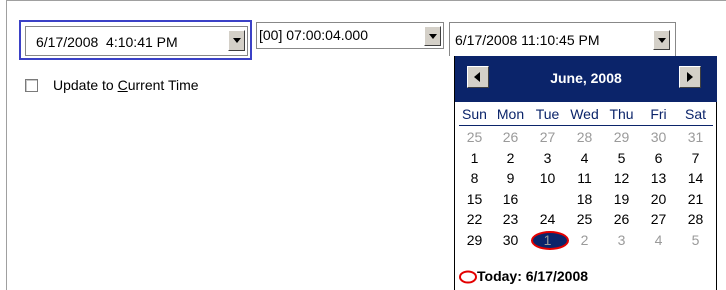 Image resolution: width=726 pixels, height=290 pixels. What do you see at coordinates (584, 180) in the screenshot?
I see `calendar-day: 11` at bounding box center [584, 180].